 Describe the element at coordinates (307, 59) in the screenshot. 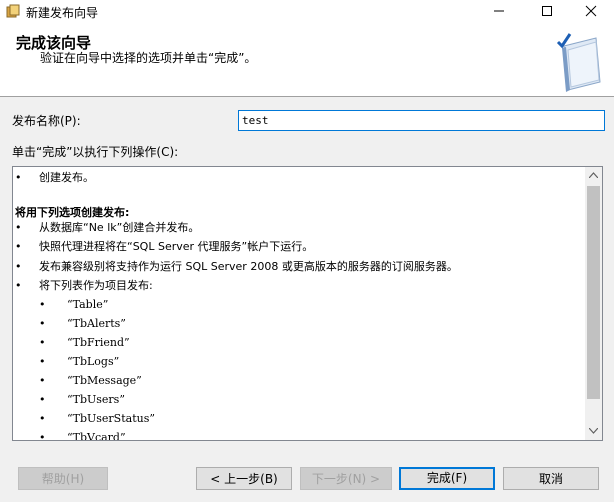

I see `wizard-header: 完成该向导 验证在向导中选择的选项并单击“完成”。` at that location.